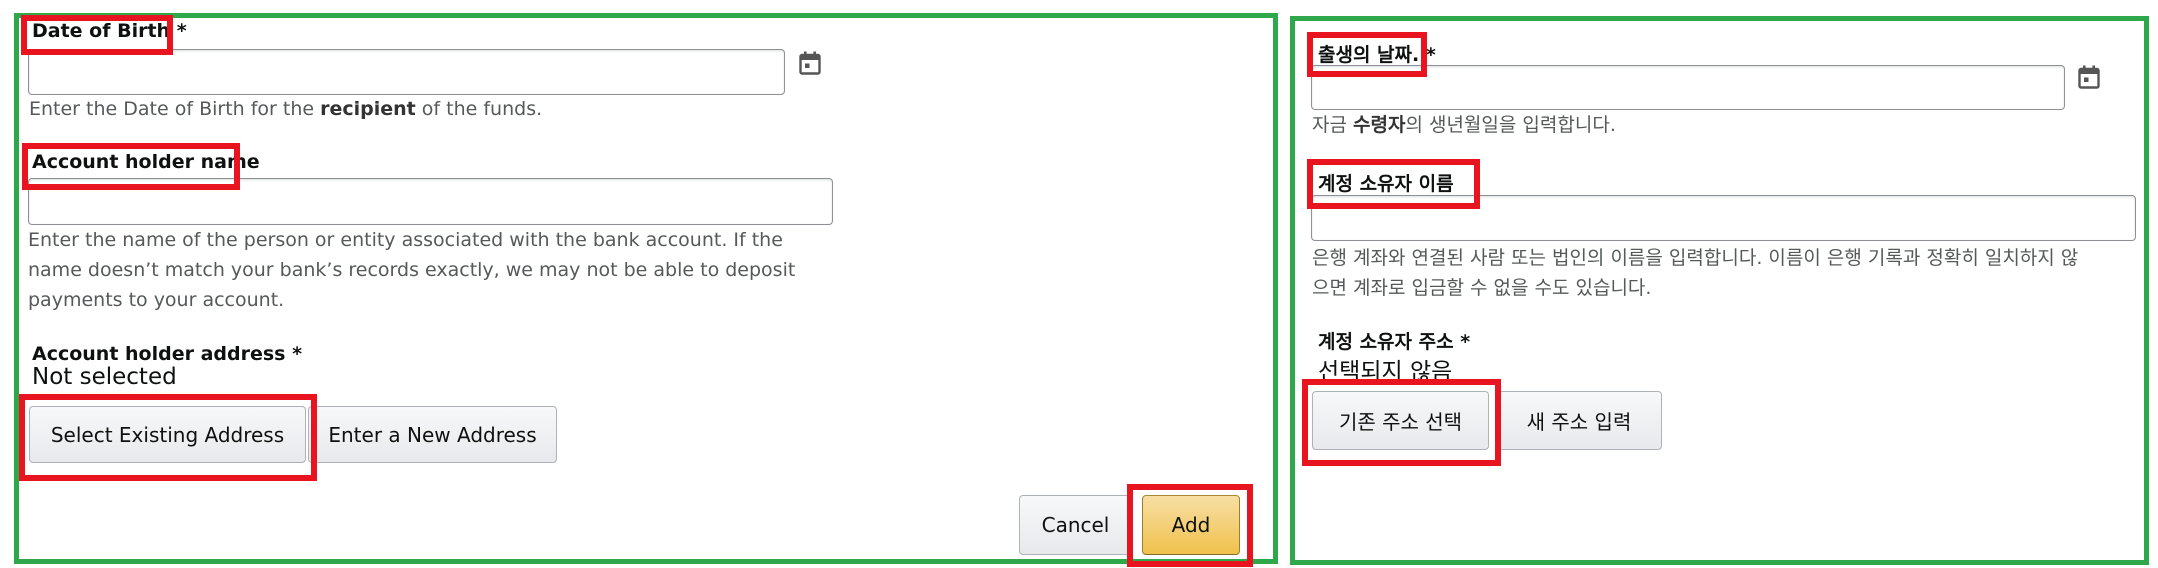  What do you see at coordinates (1386, 184) in the screenshot?
I see `account-holder-name-label: 계정 소유자 이름` at bounding box center [1386, 184].